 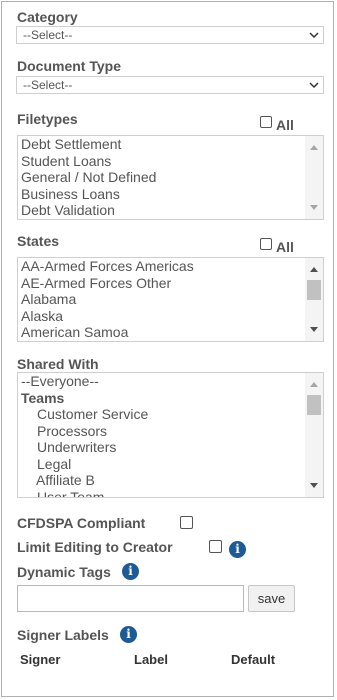 I want to click on category-select-value: --Select--, so click(x=48, y=35).